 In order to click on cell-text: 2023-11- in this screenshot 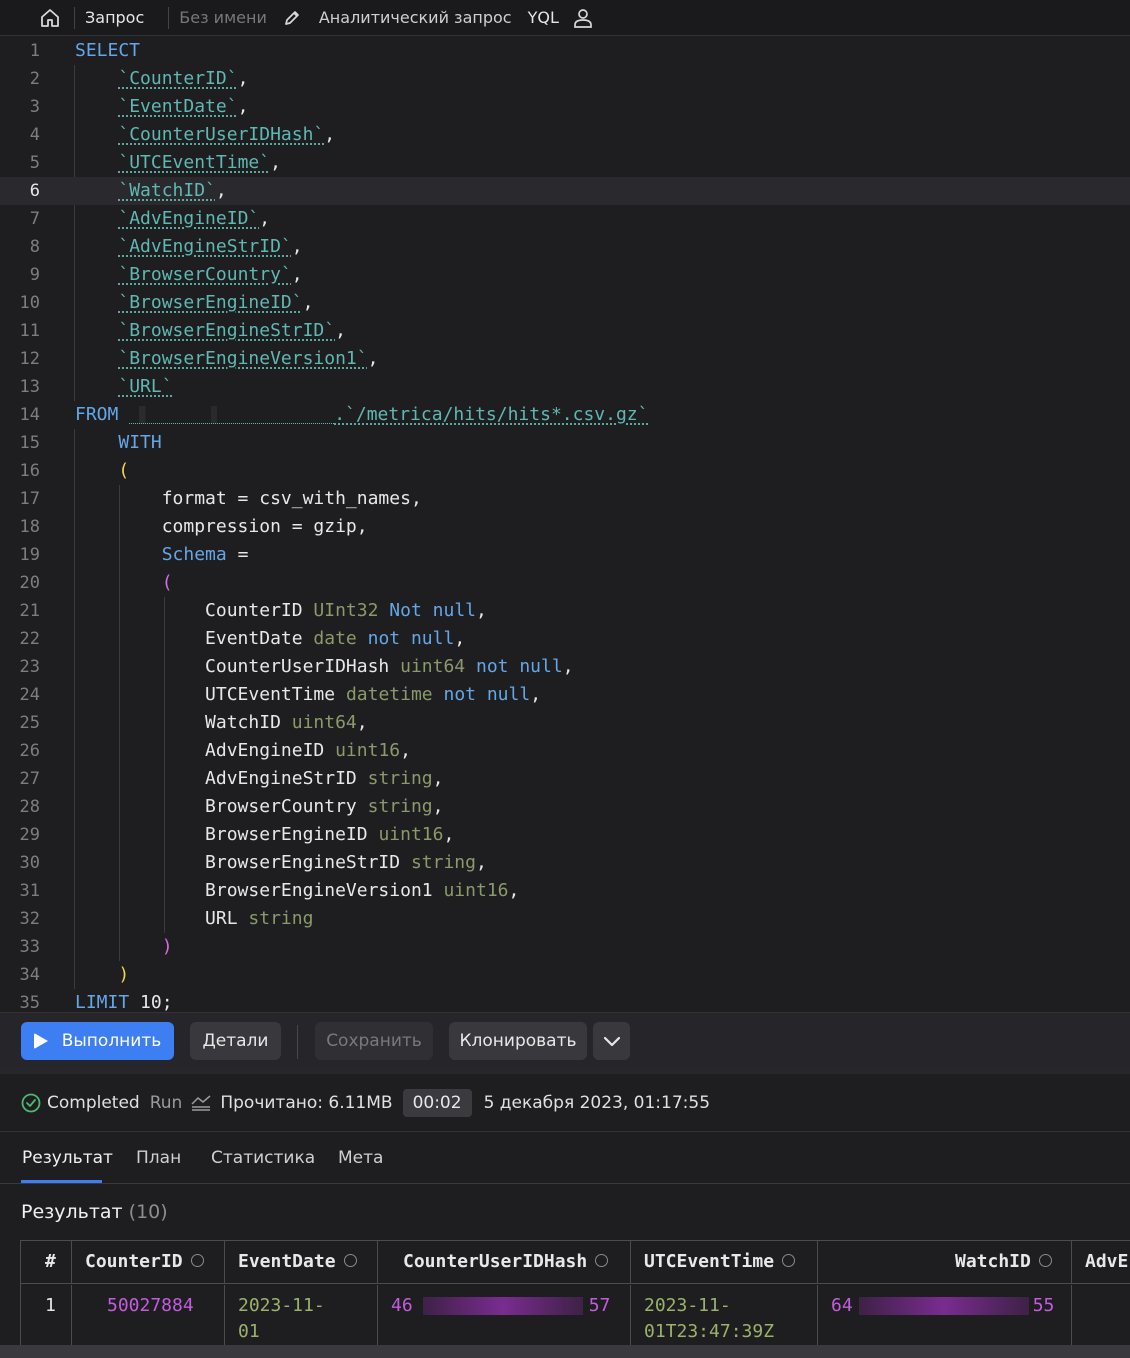, I will do `click(281, 1305)`.